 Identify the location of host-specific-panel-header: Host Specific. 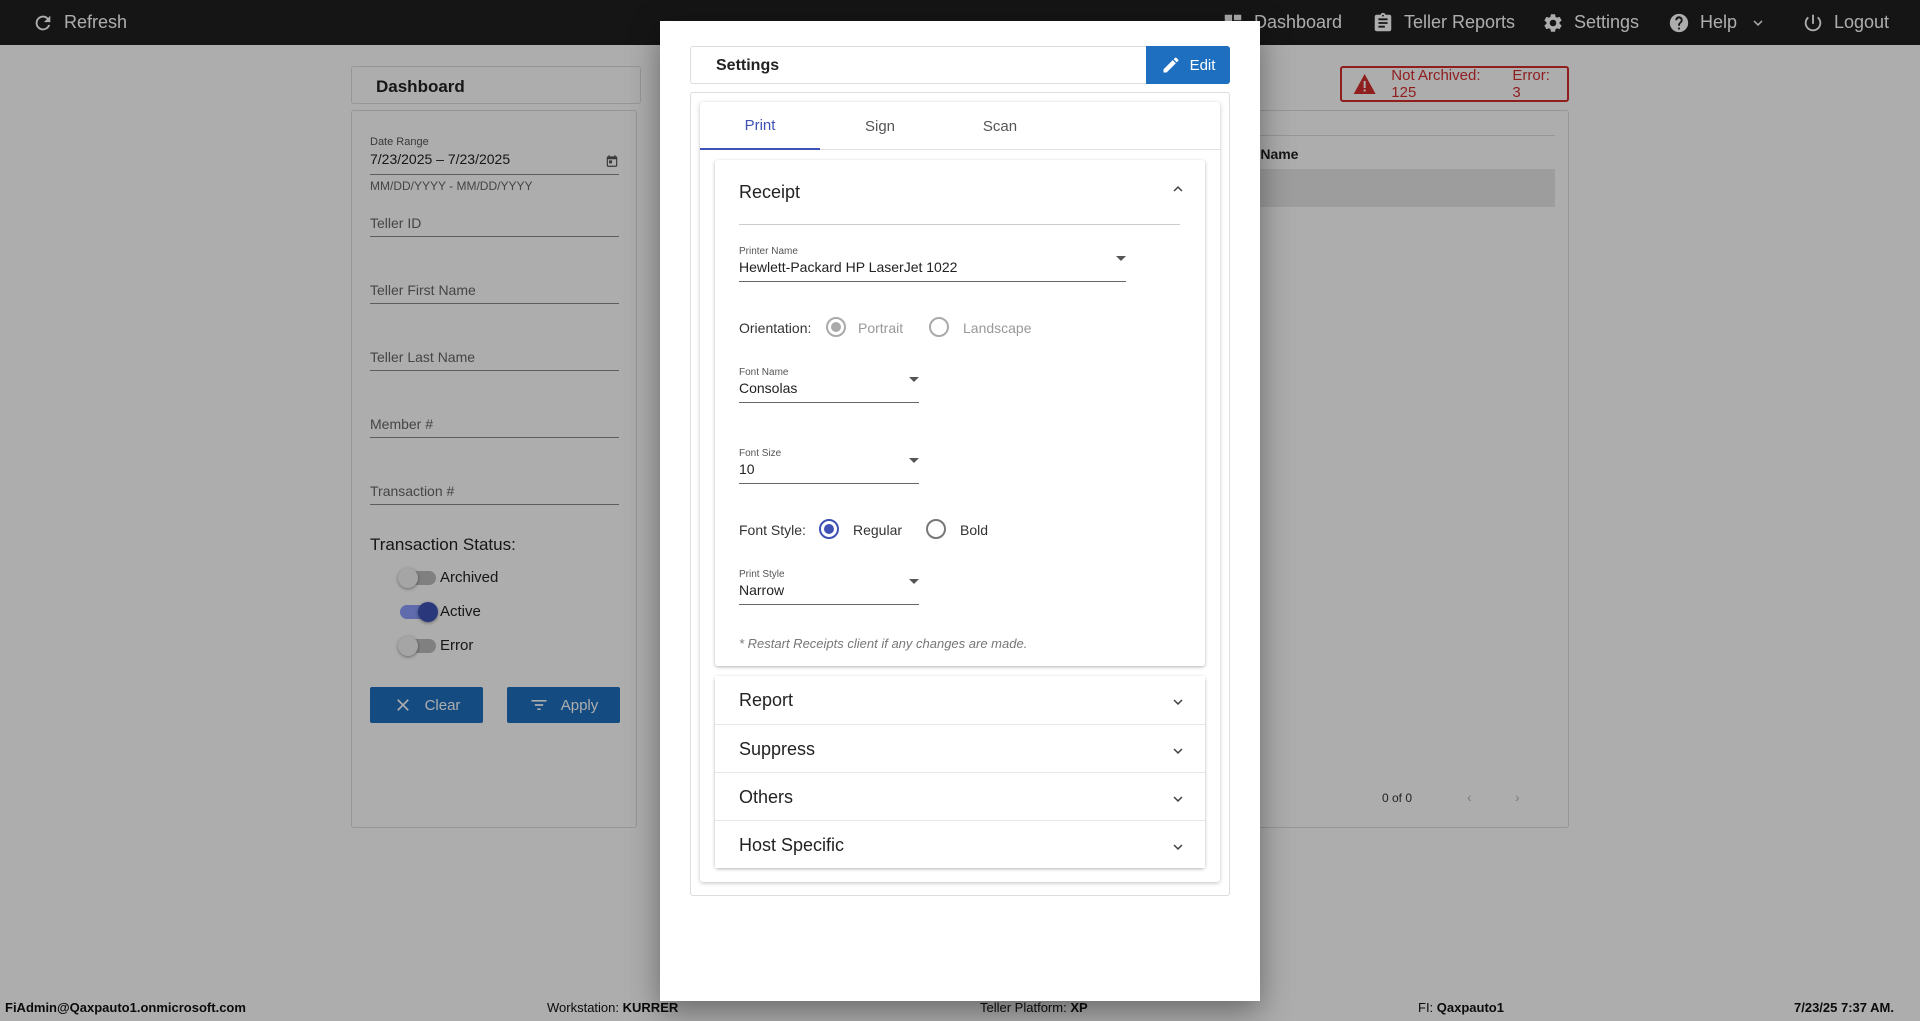
(960, 844).